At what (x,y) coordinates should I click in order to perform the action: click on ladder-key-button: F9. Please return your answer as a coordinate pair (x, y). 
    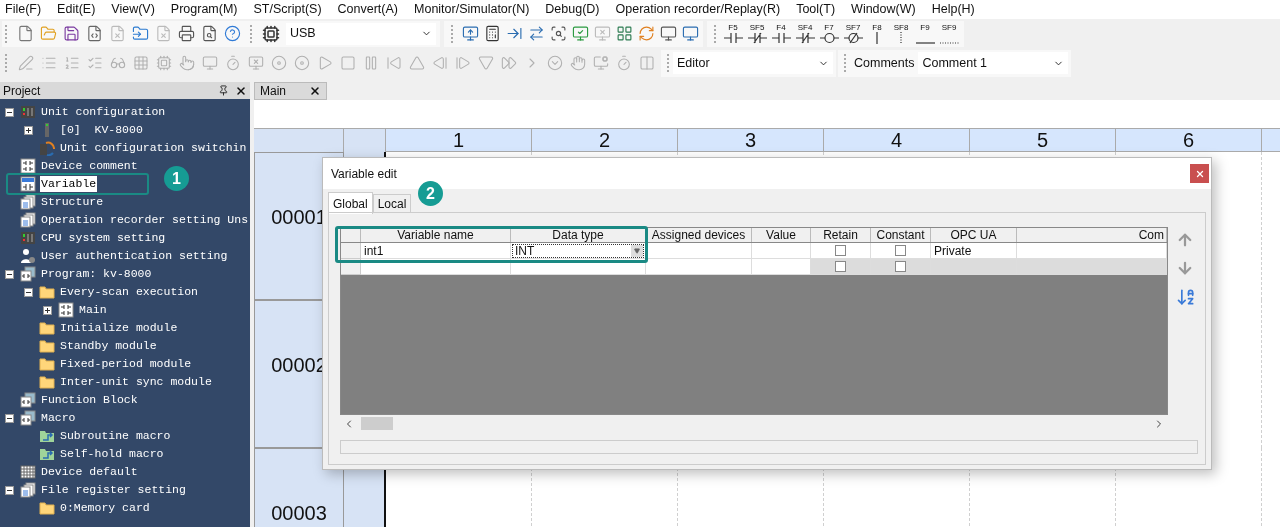
    Looking at the image, I should click on (925, 33).